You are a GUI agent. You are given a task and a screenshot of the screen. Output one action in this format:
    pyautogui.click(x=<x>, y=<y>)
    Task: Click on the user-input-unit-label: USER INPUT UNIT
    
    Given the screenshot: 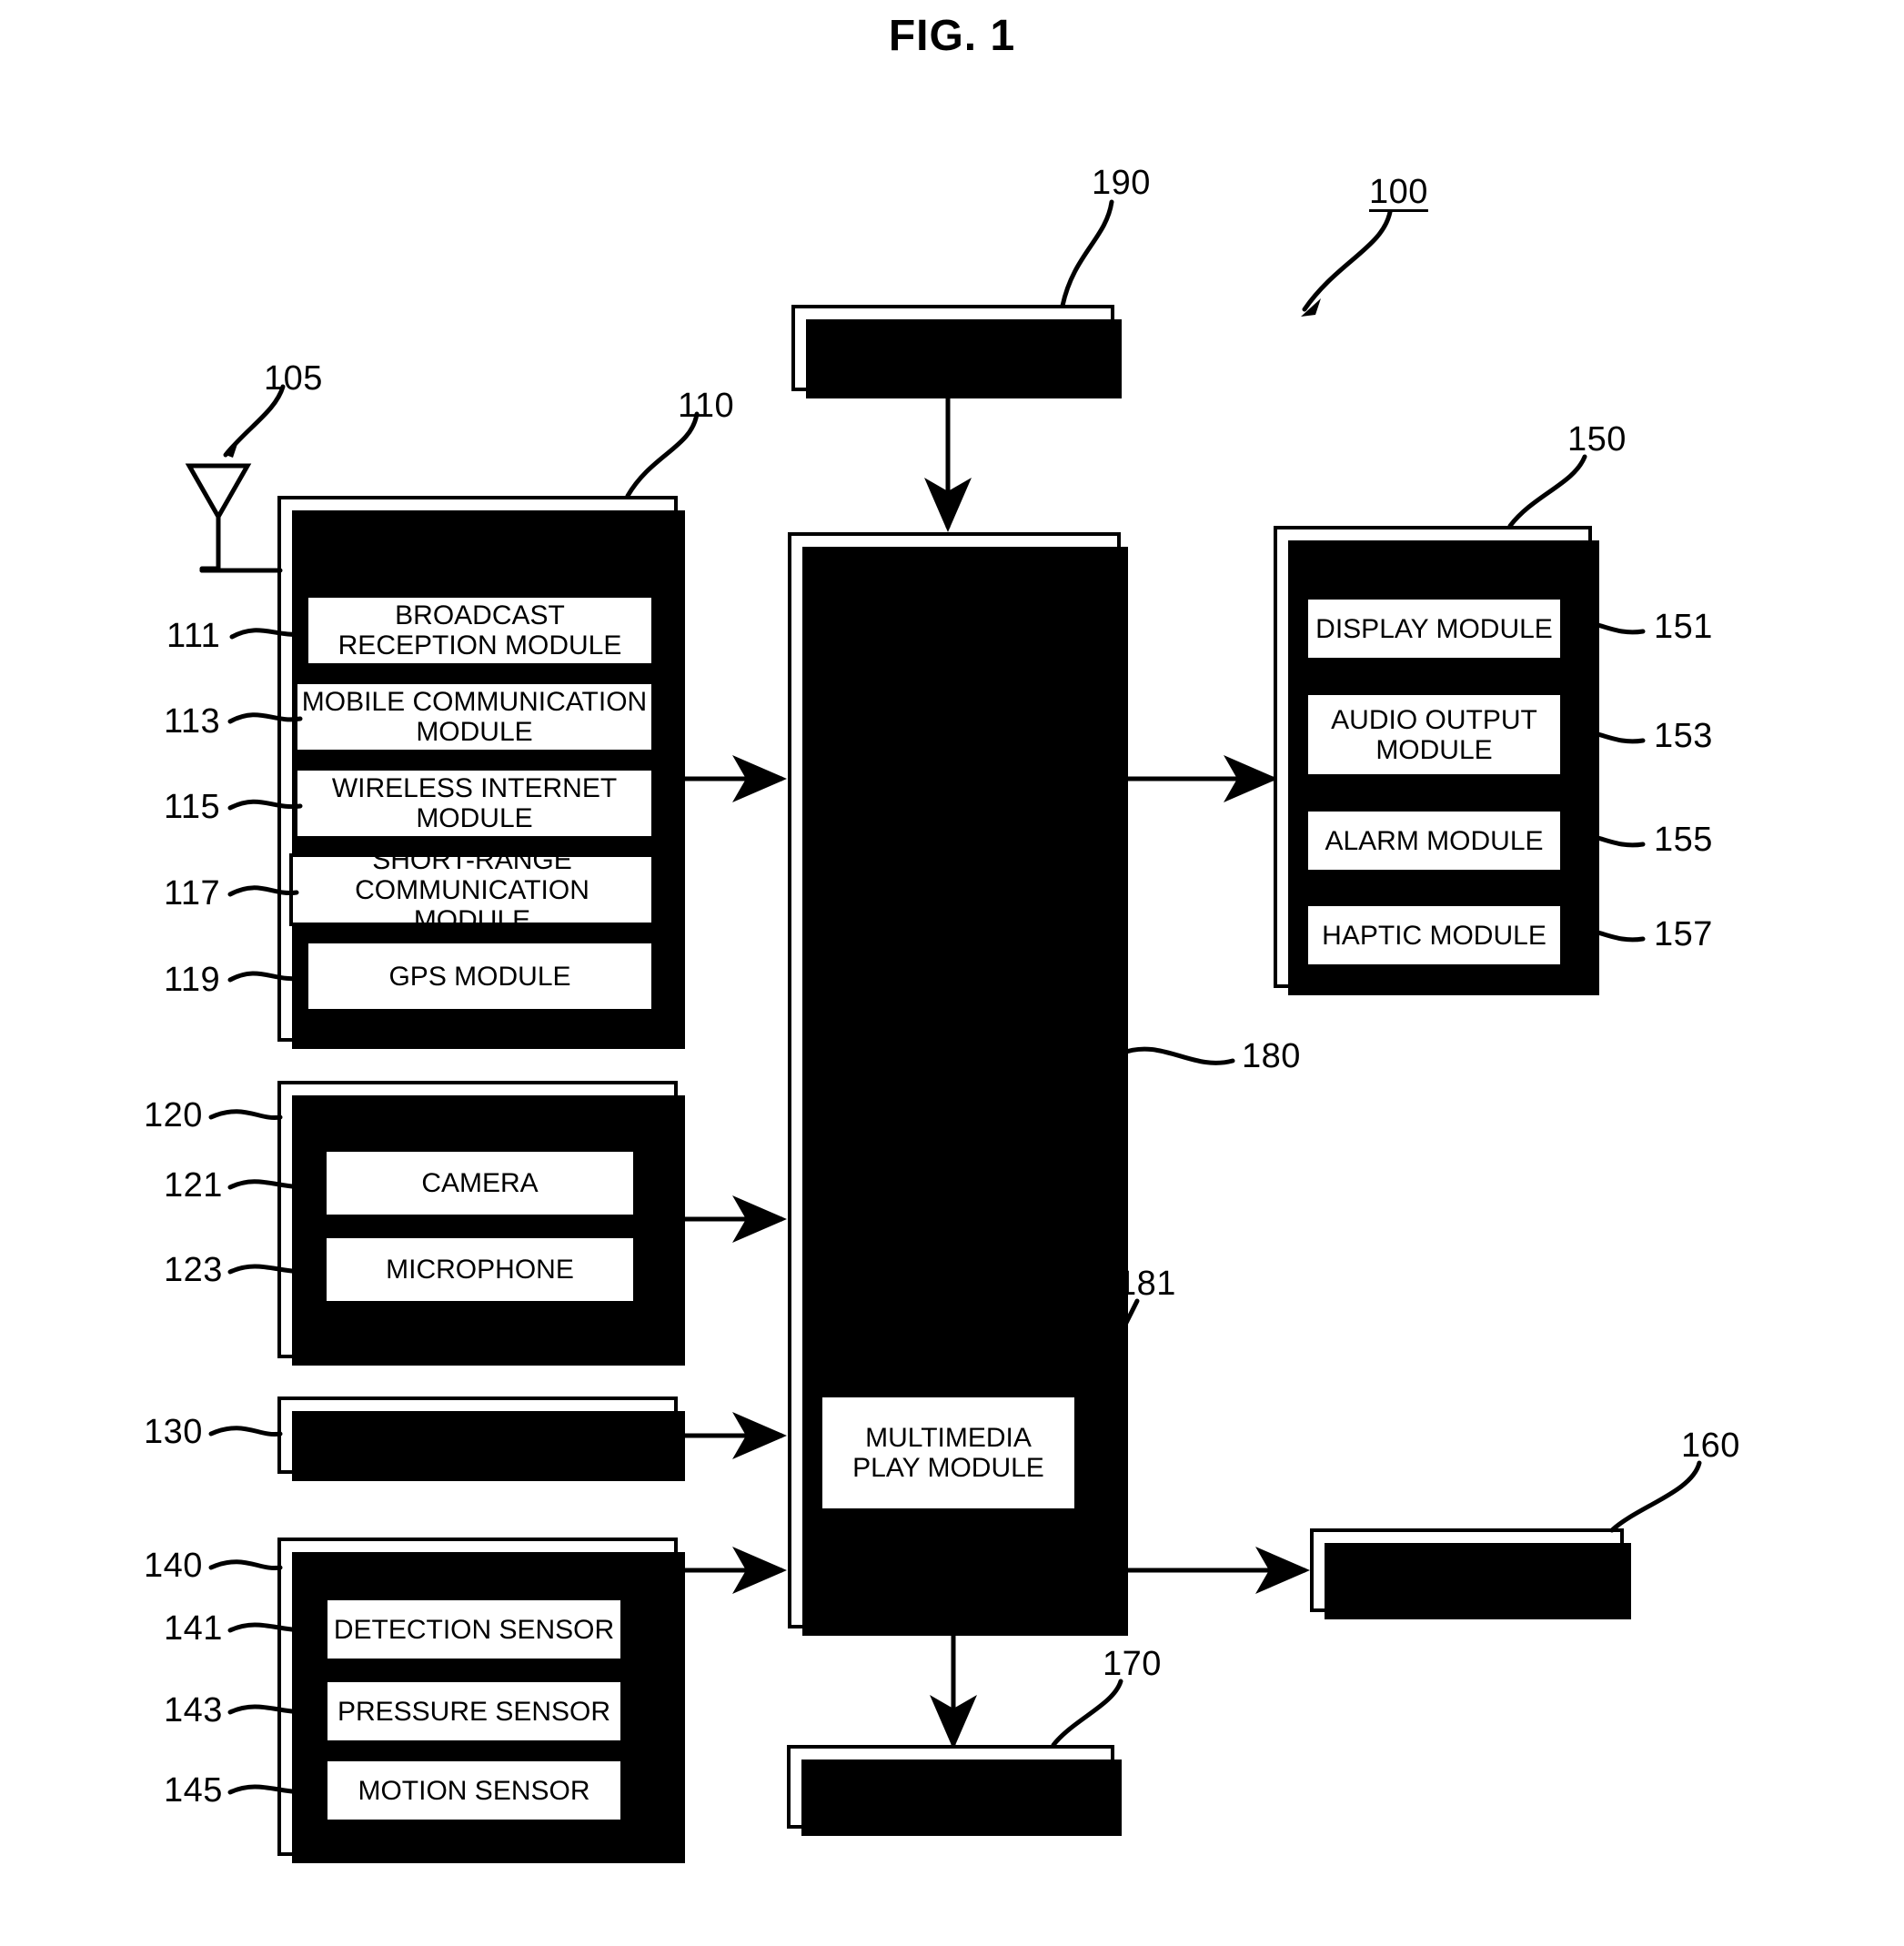 What is the action you would take?
    pyautogui.click(x=477, y=1434)
    